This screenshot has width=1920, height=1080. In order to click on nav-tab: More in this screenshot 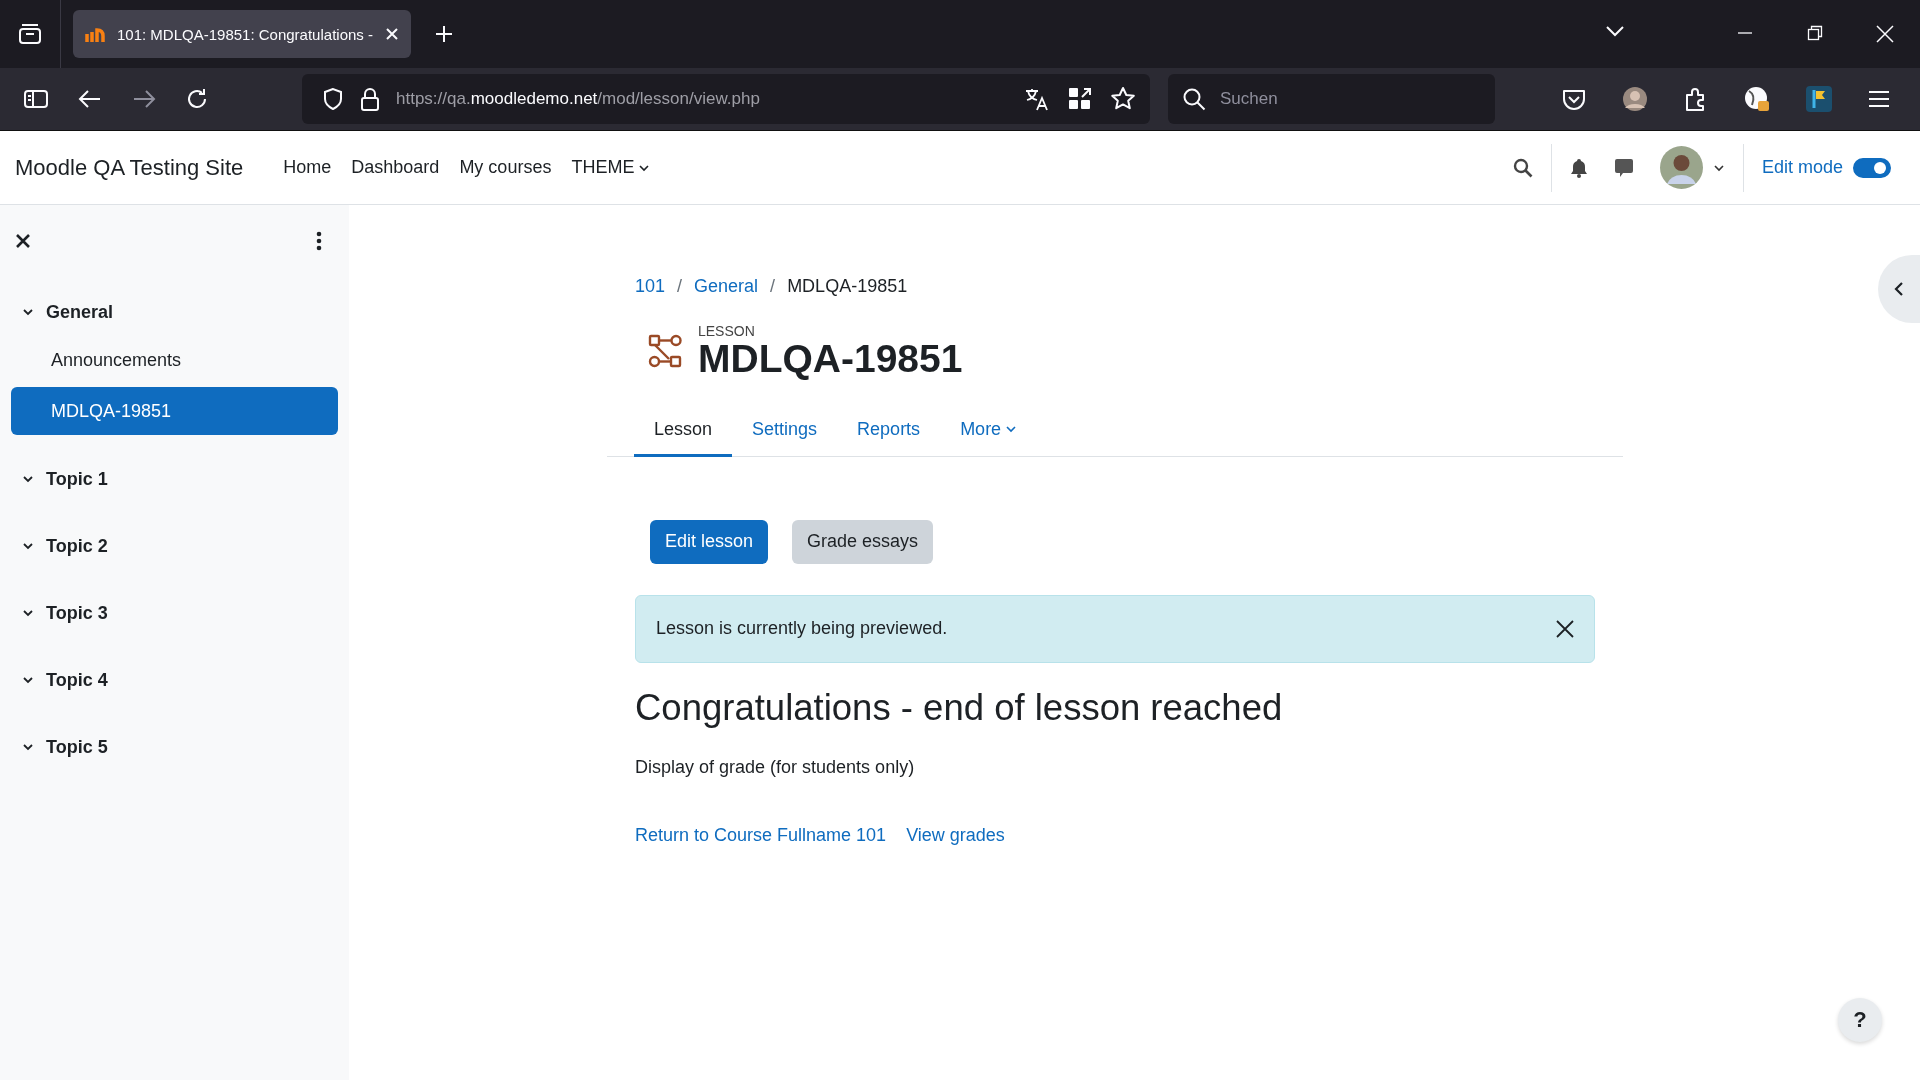, I will do `click(989, 432)`.